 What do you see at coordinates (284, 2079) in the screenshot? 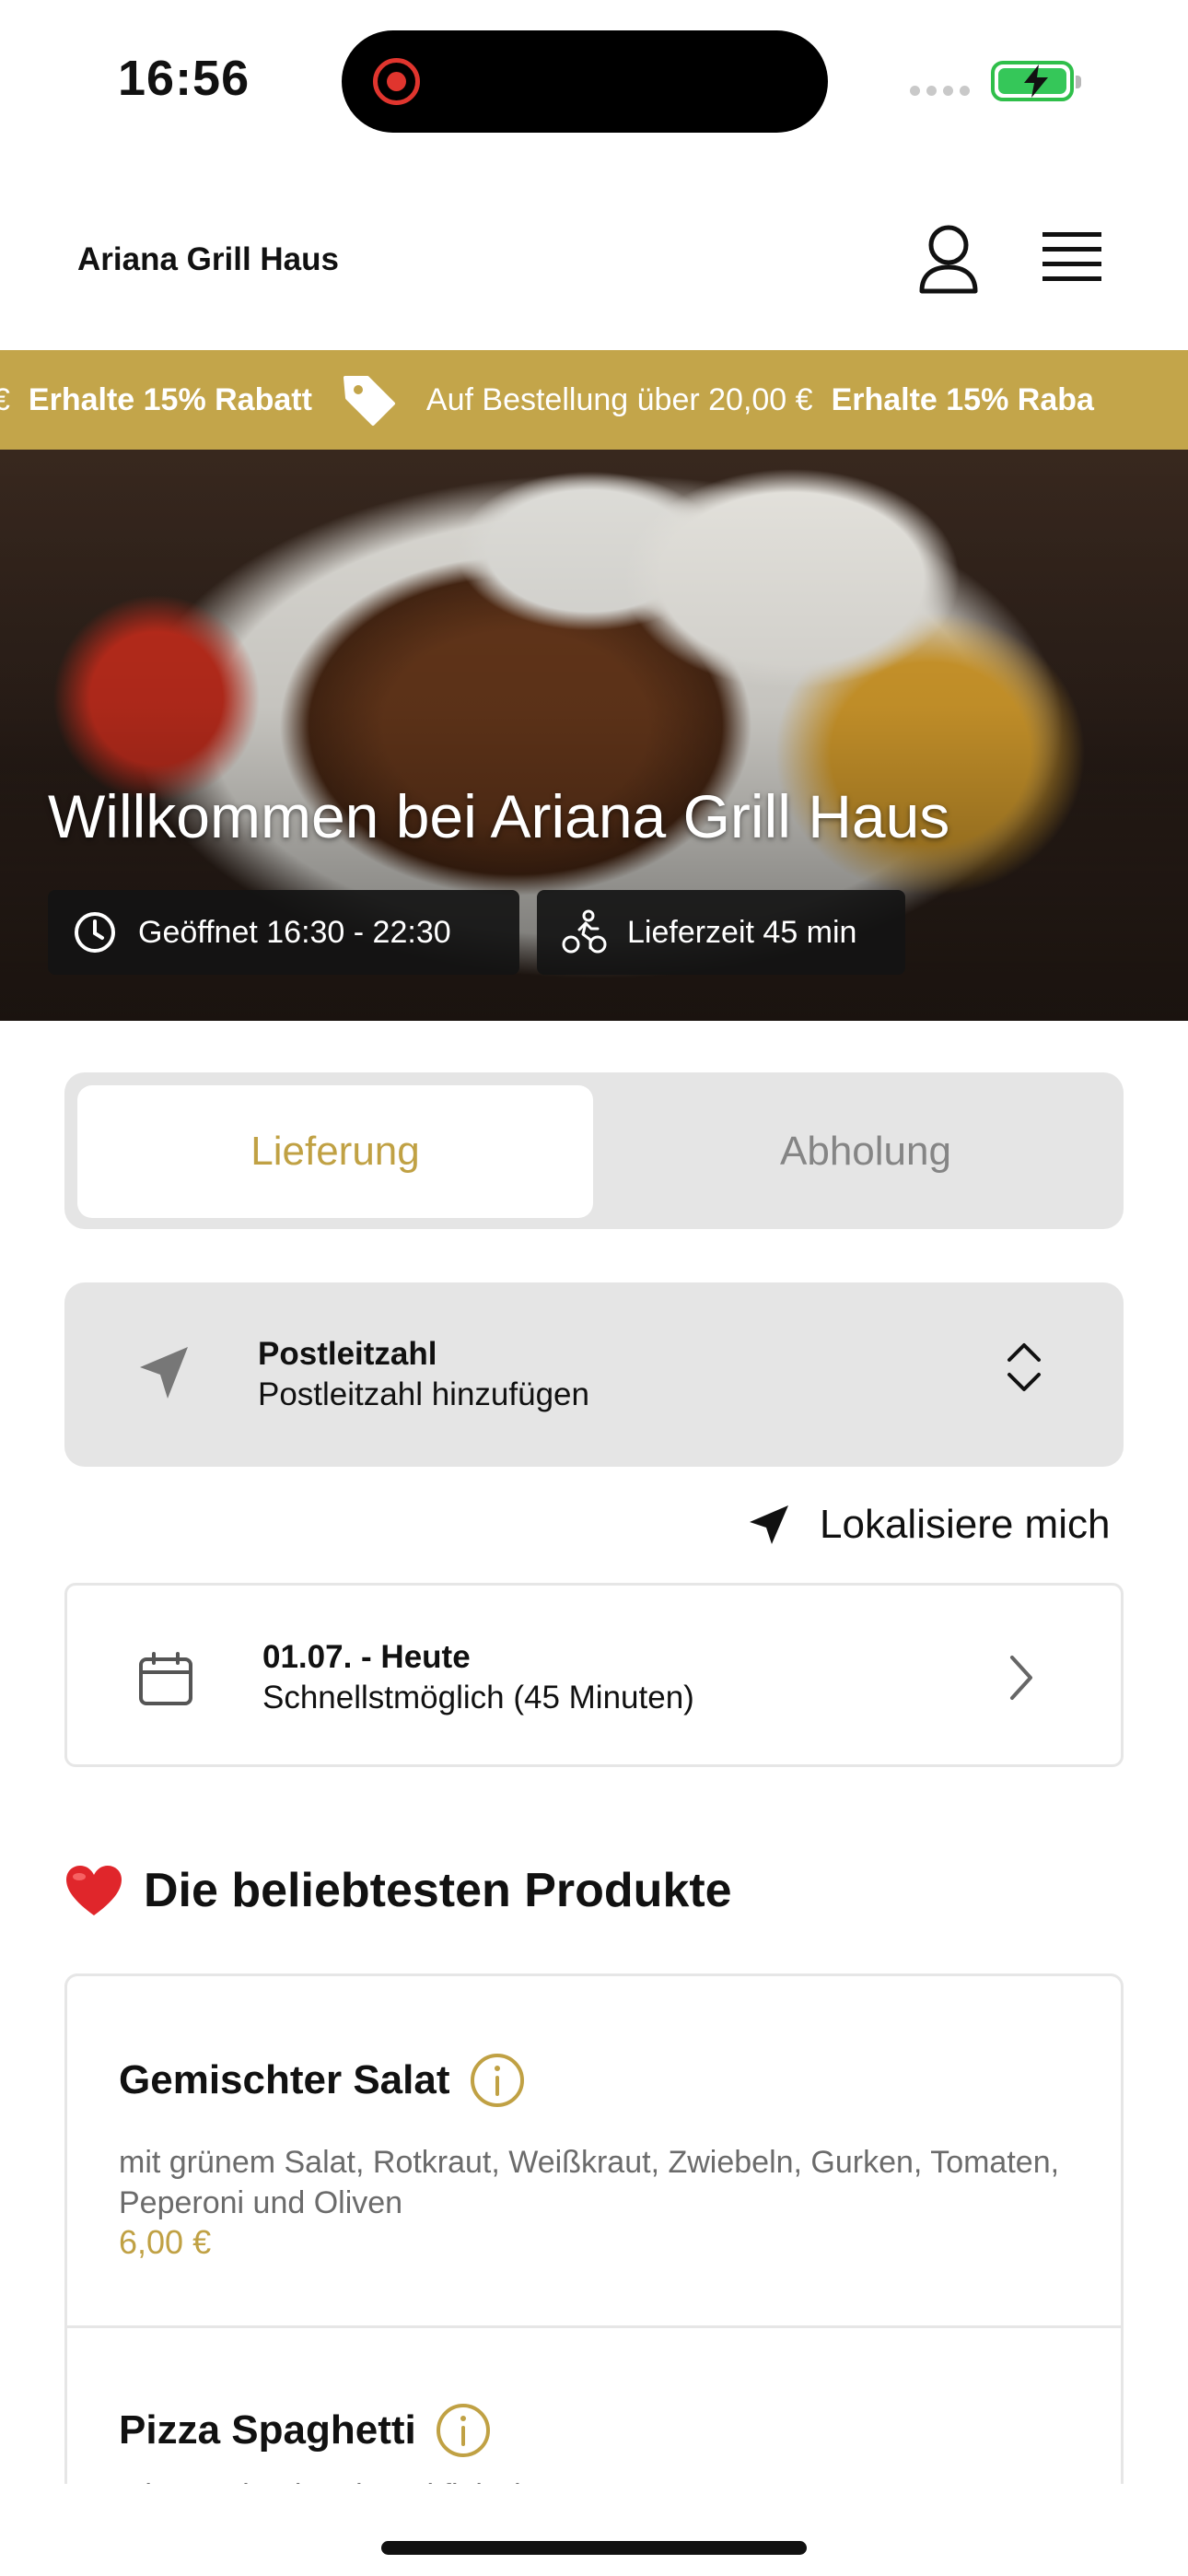
I see `product-name: Gemischter Salat` at bounding box center [284, 2079].